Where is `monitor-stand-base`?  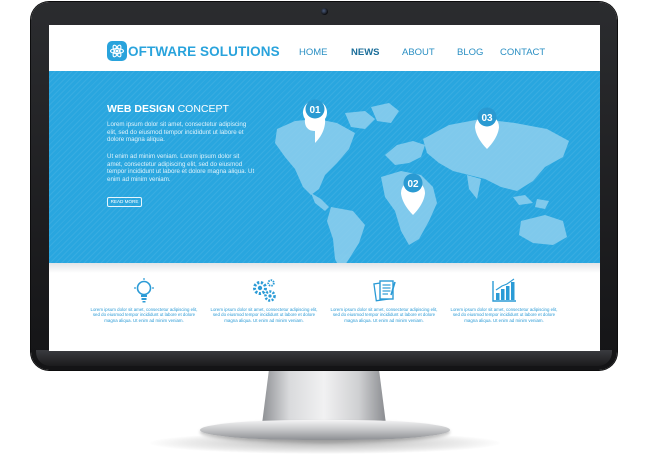
monitor-stand-base is located at coordinates (325, 430).